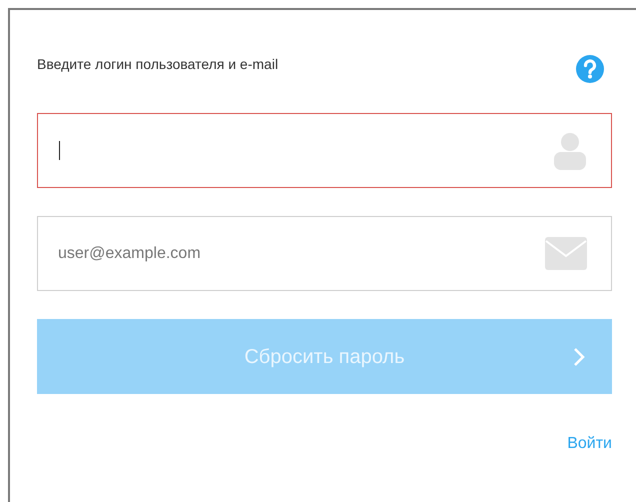 The width and height of the screenshot is (636, 502). I want to click on text-field: user@example.com, so click(324, 253).